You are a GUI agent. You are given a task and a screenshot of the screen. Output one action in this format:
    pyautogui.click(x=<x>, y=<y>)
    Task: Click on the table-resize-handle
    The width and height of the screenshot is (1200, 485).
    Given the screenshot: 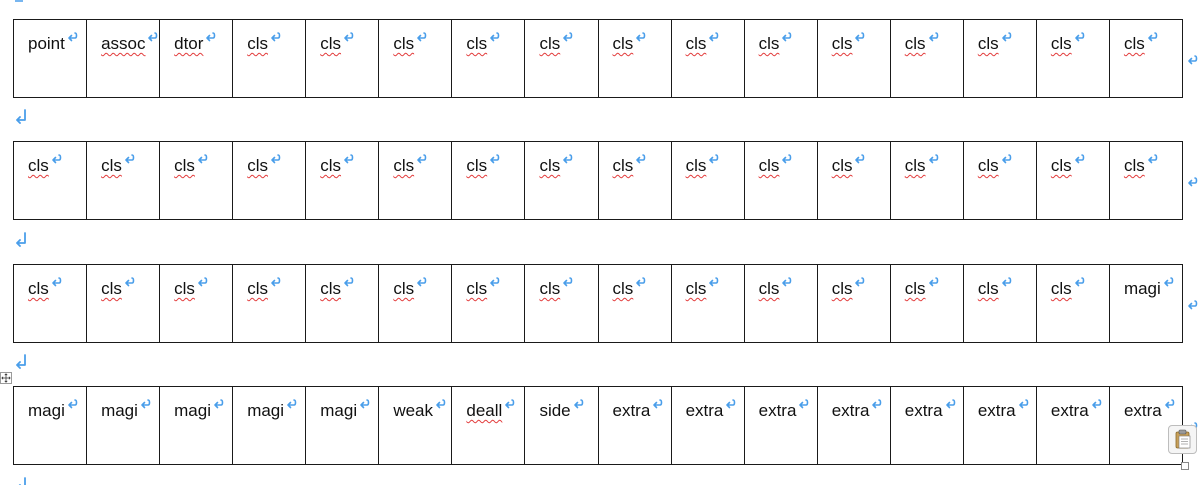 What is the action you would take?
    pyautogui.click(x=1185, y=466)
    